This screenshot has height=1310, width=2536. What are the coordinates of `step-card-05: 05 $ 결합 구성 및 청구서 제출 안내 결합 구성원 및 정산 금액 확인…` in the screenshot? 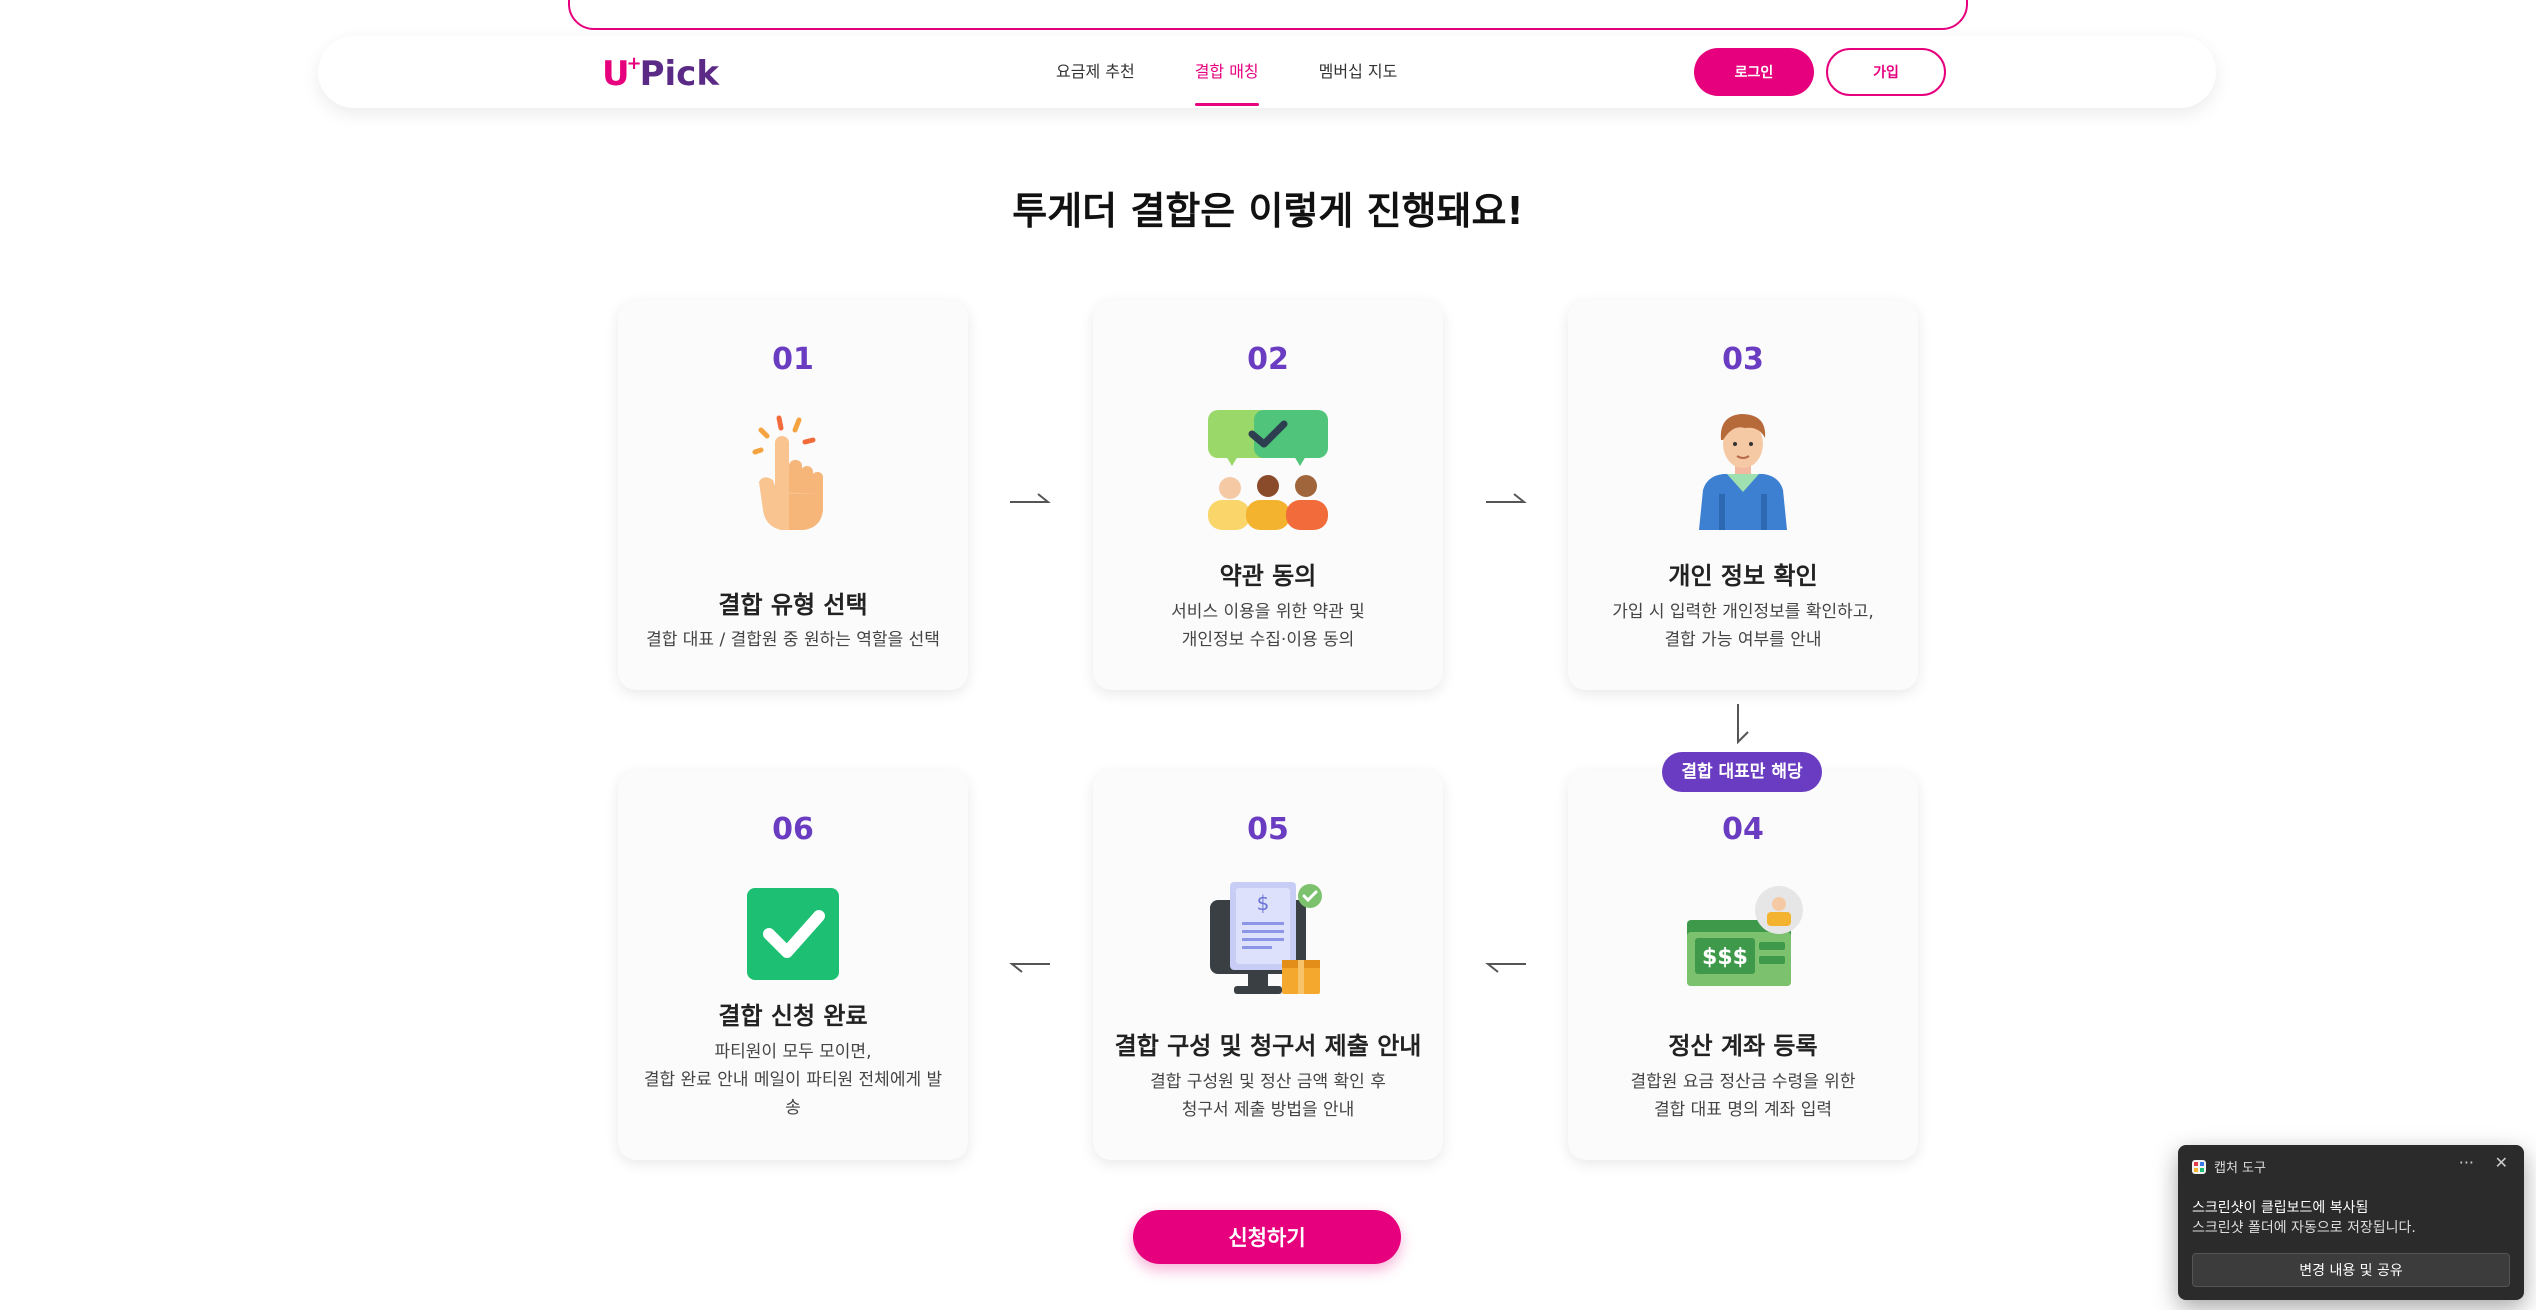 It's located at (1268, 965).